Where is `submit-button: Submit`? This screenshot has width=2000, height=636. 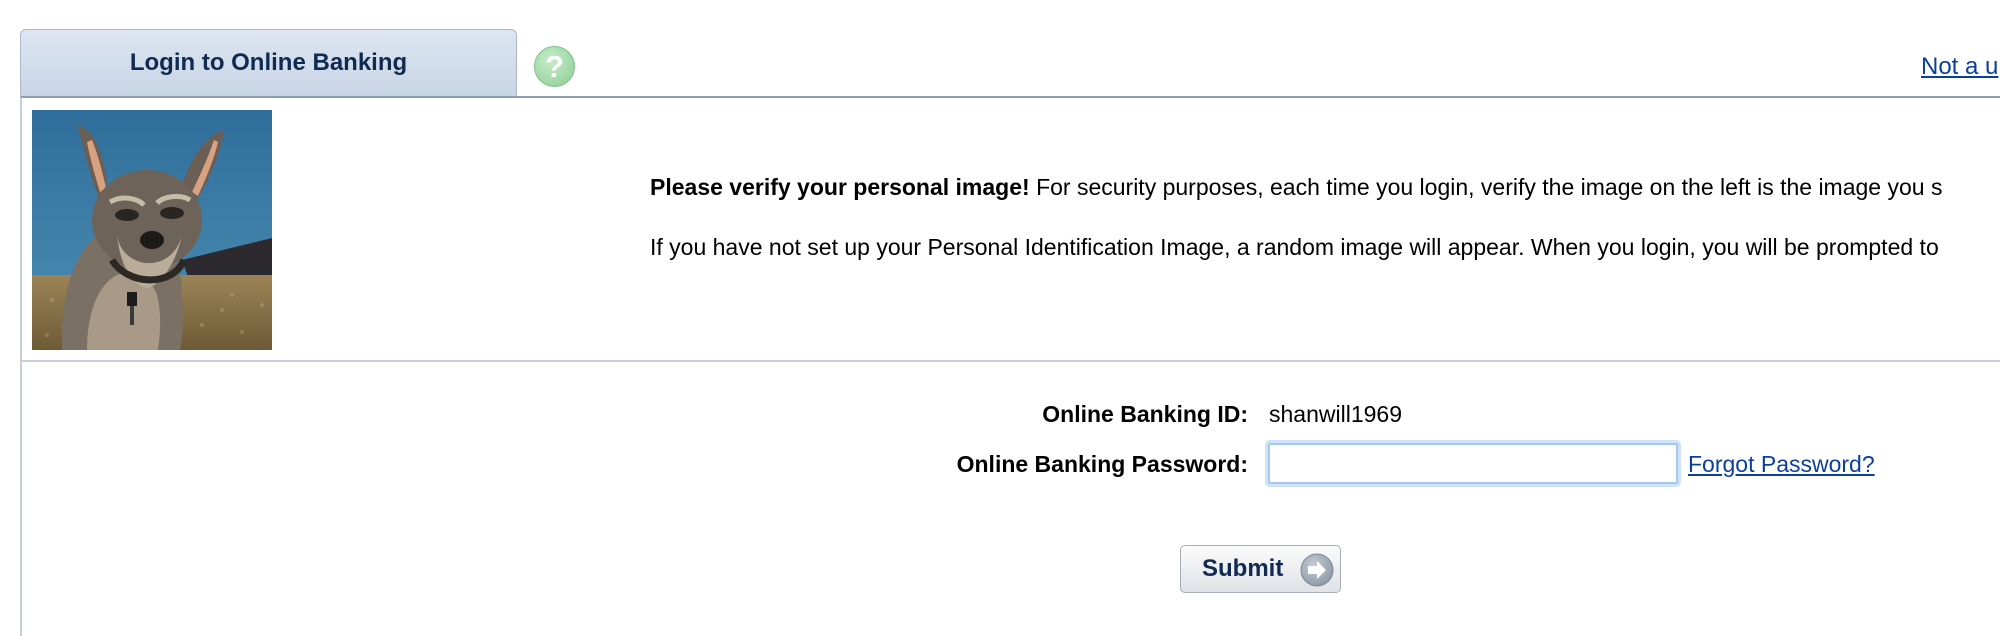
submit-button: Submit is located at coordinates (1260, 569).